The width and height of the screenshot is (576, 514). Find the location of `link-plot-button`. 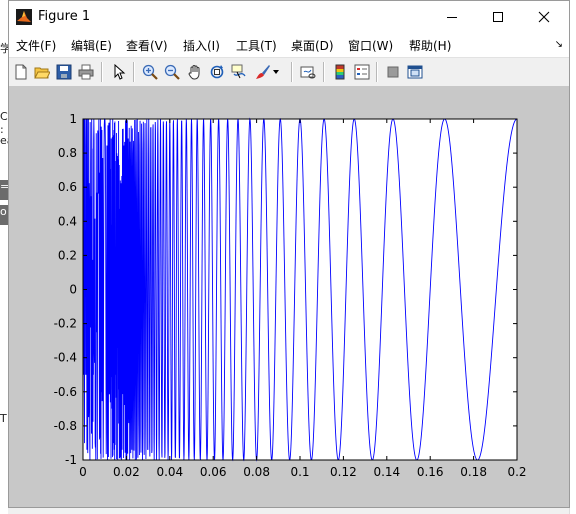

link-plot-button is located at coordinates (308, 72).